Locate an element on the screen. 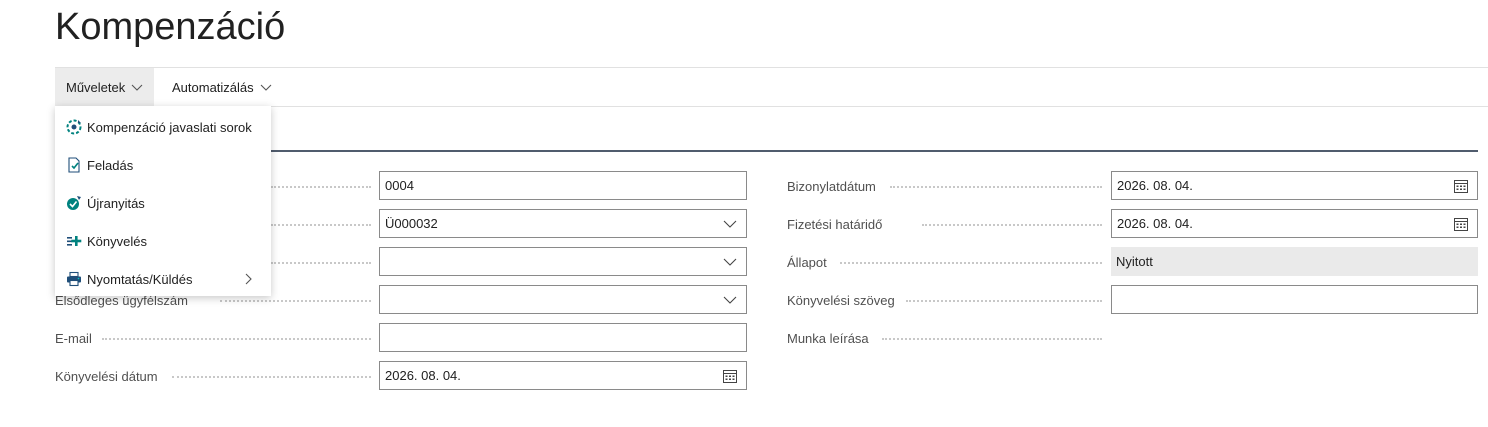  menu-item-print-send: Nyomtatás/Küldés is located at coordinates (163, 279).